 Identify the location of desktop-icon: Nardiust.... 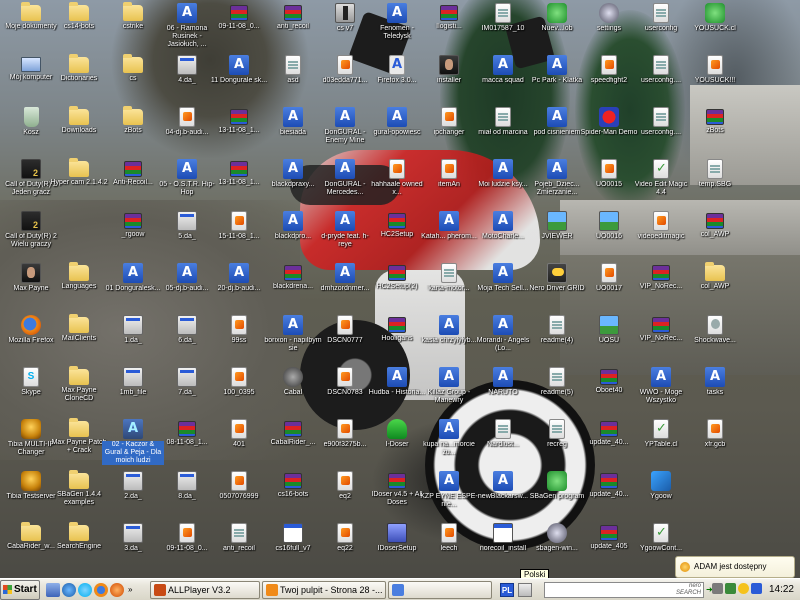
(503, 444).